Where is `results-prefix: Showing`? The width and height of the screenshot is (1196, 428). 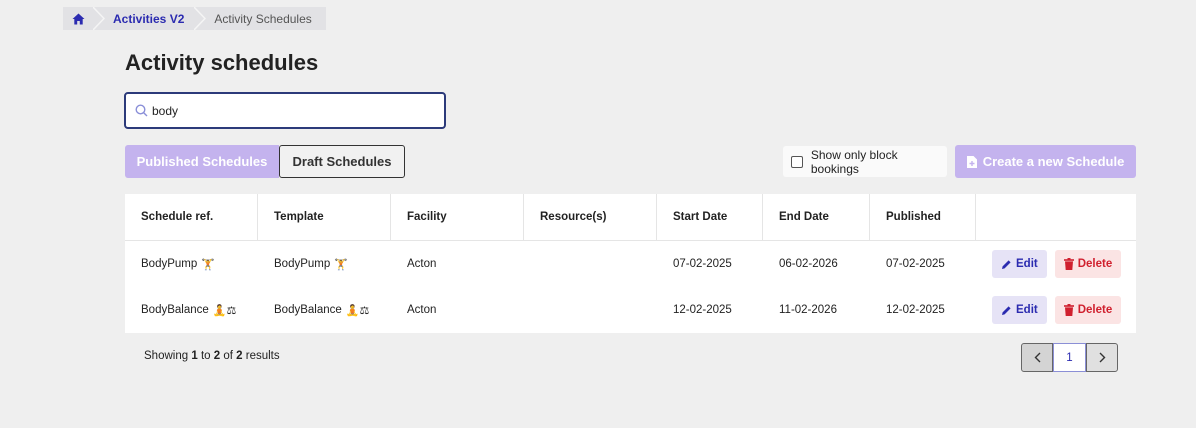
results-prefix: Showing is located at coordinates (166, 356).